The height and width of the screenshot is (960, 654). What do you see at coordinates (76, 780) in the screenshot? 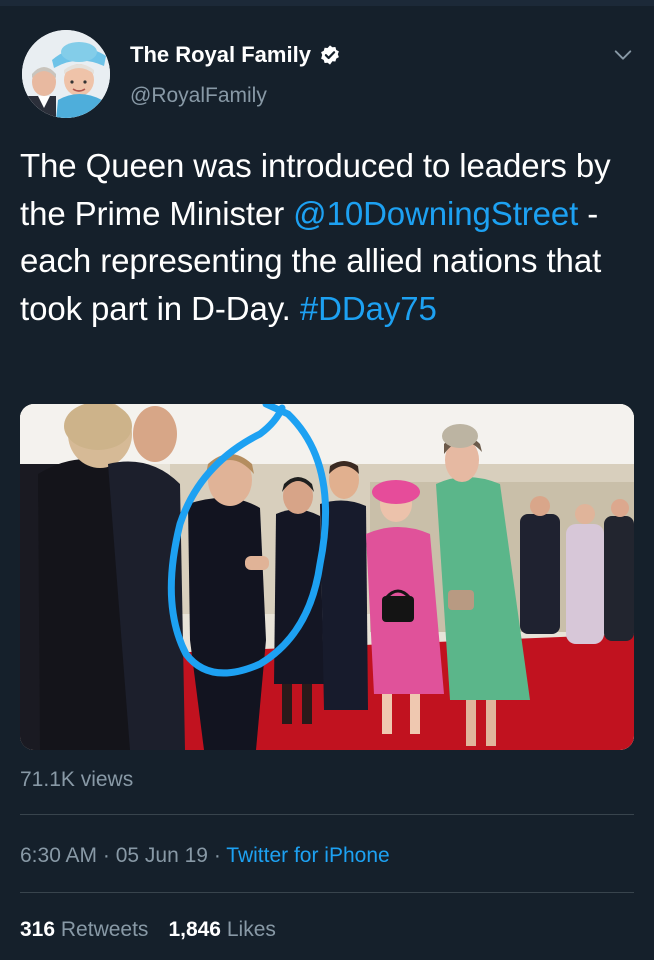
I see `views-count: 71.1K views` at bounding box center [76, 780].